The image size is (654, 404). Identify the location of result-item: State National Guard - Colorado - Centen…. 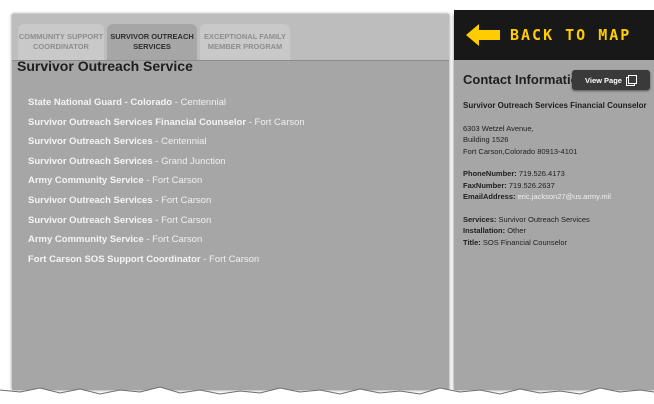
(166, 103).